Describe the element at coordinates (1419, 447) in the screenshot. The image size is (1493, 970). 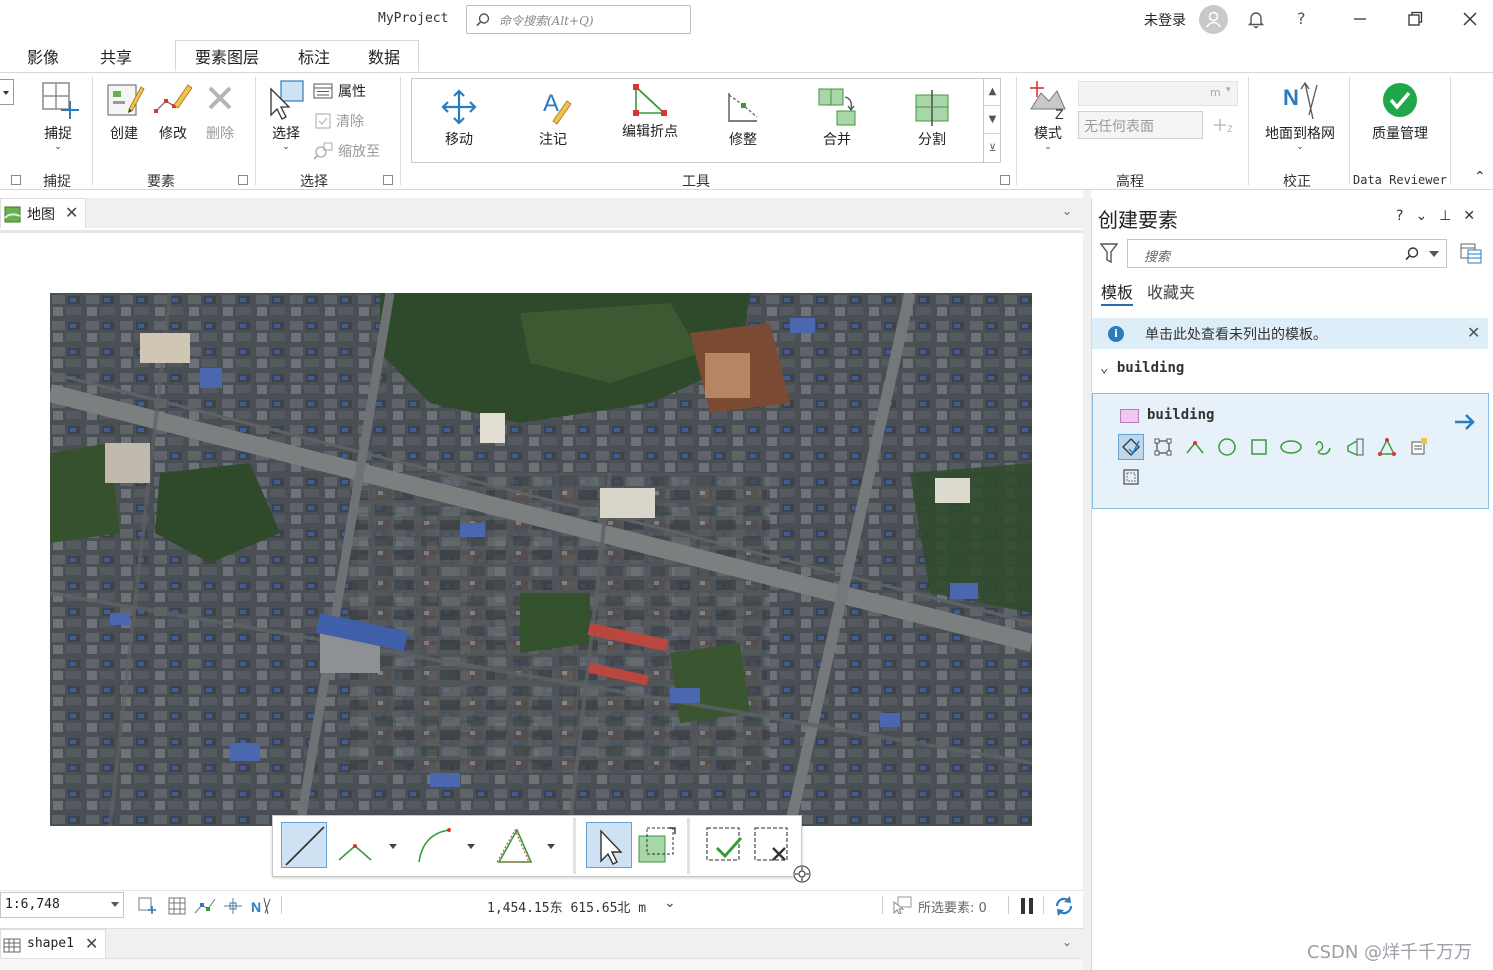
I see `split-polygon-tool` at that location.